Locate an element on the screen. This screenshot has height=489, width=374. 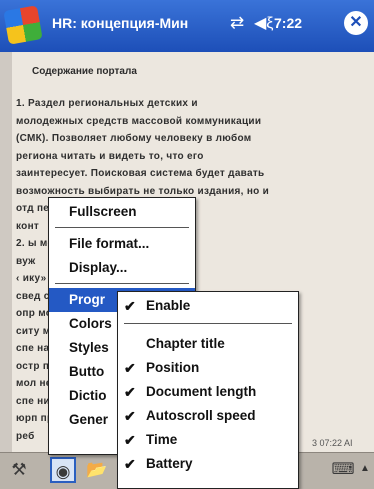
document-line: реб is located at coordinates (25, 436).